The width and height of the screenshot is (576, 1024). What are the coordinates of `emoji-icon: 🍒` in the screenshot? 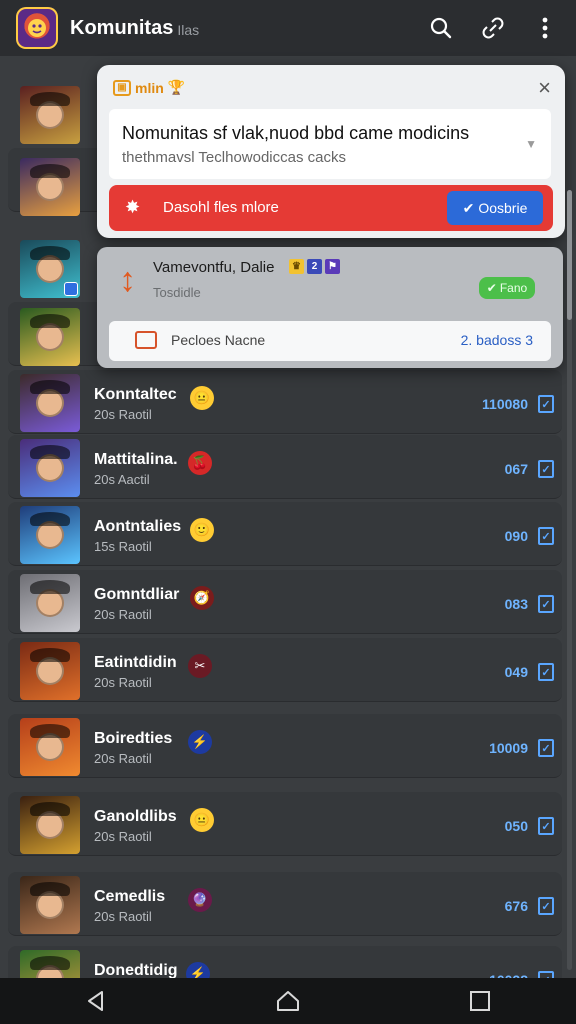 It's located at (200, 463).